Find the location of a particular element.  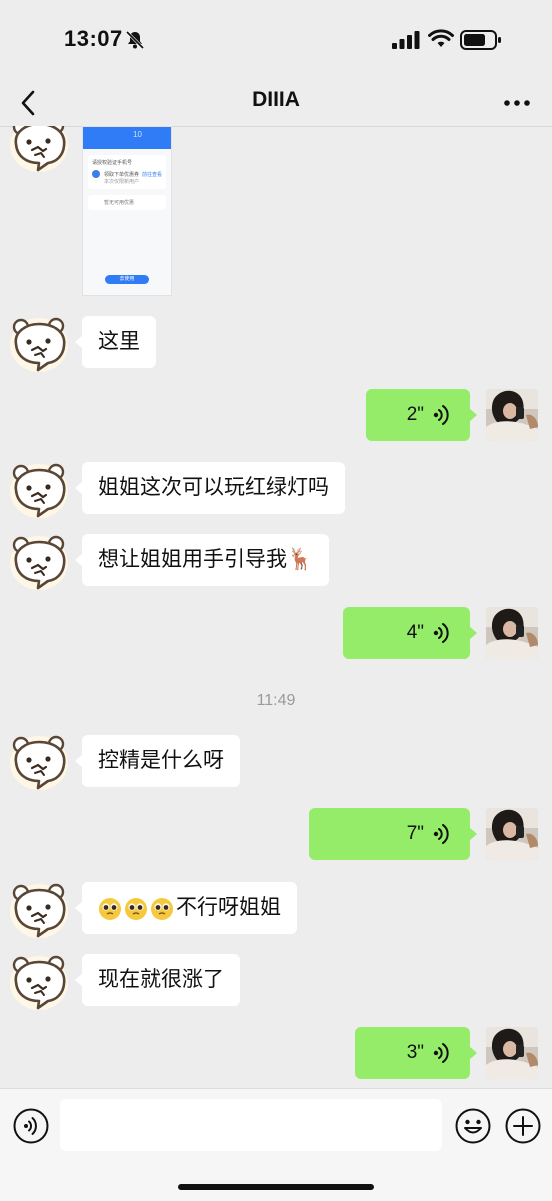

image-header: 10 is located at coordinates (127, 138).